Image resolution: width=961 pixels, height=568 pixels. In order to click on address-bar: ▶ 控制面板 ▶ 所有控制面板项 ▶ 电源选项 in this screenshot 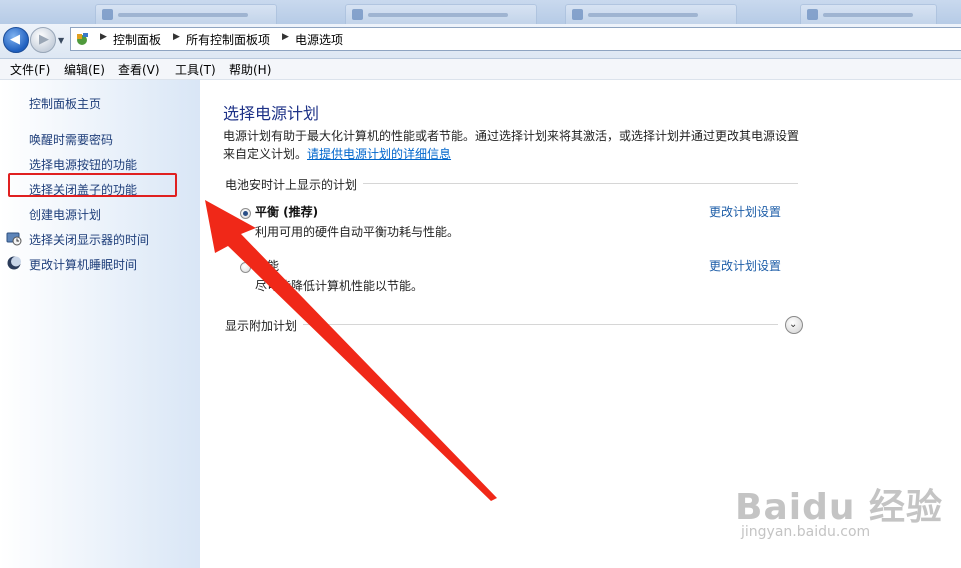, I will do `click(515, 39)`.